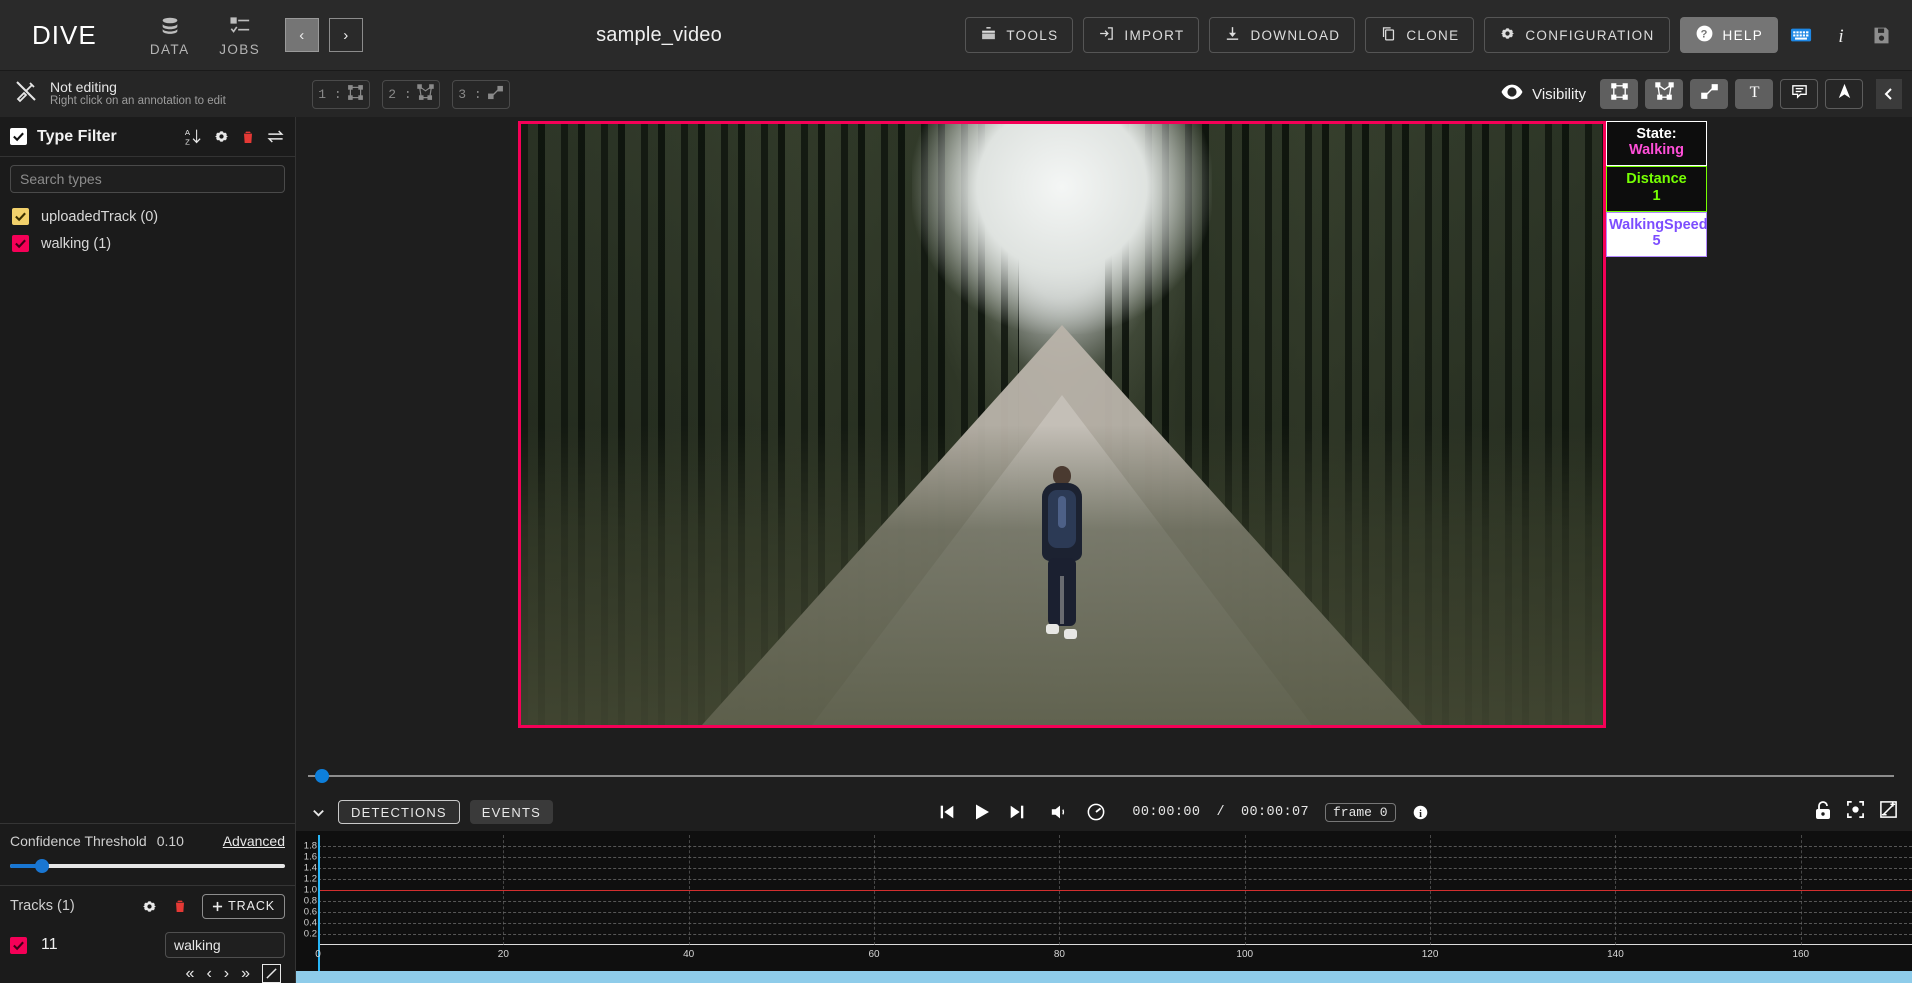 This screenshot has width=1912, height=983. I want to click on visibility-text-button: T, so click(1754, 94).